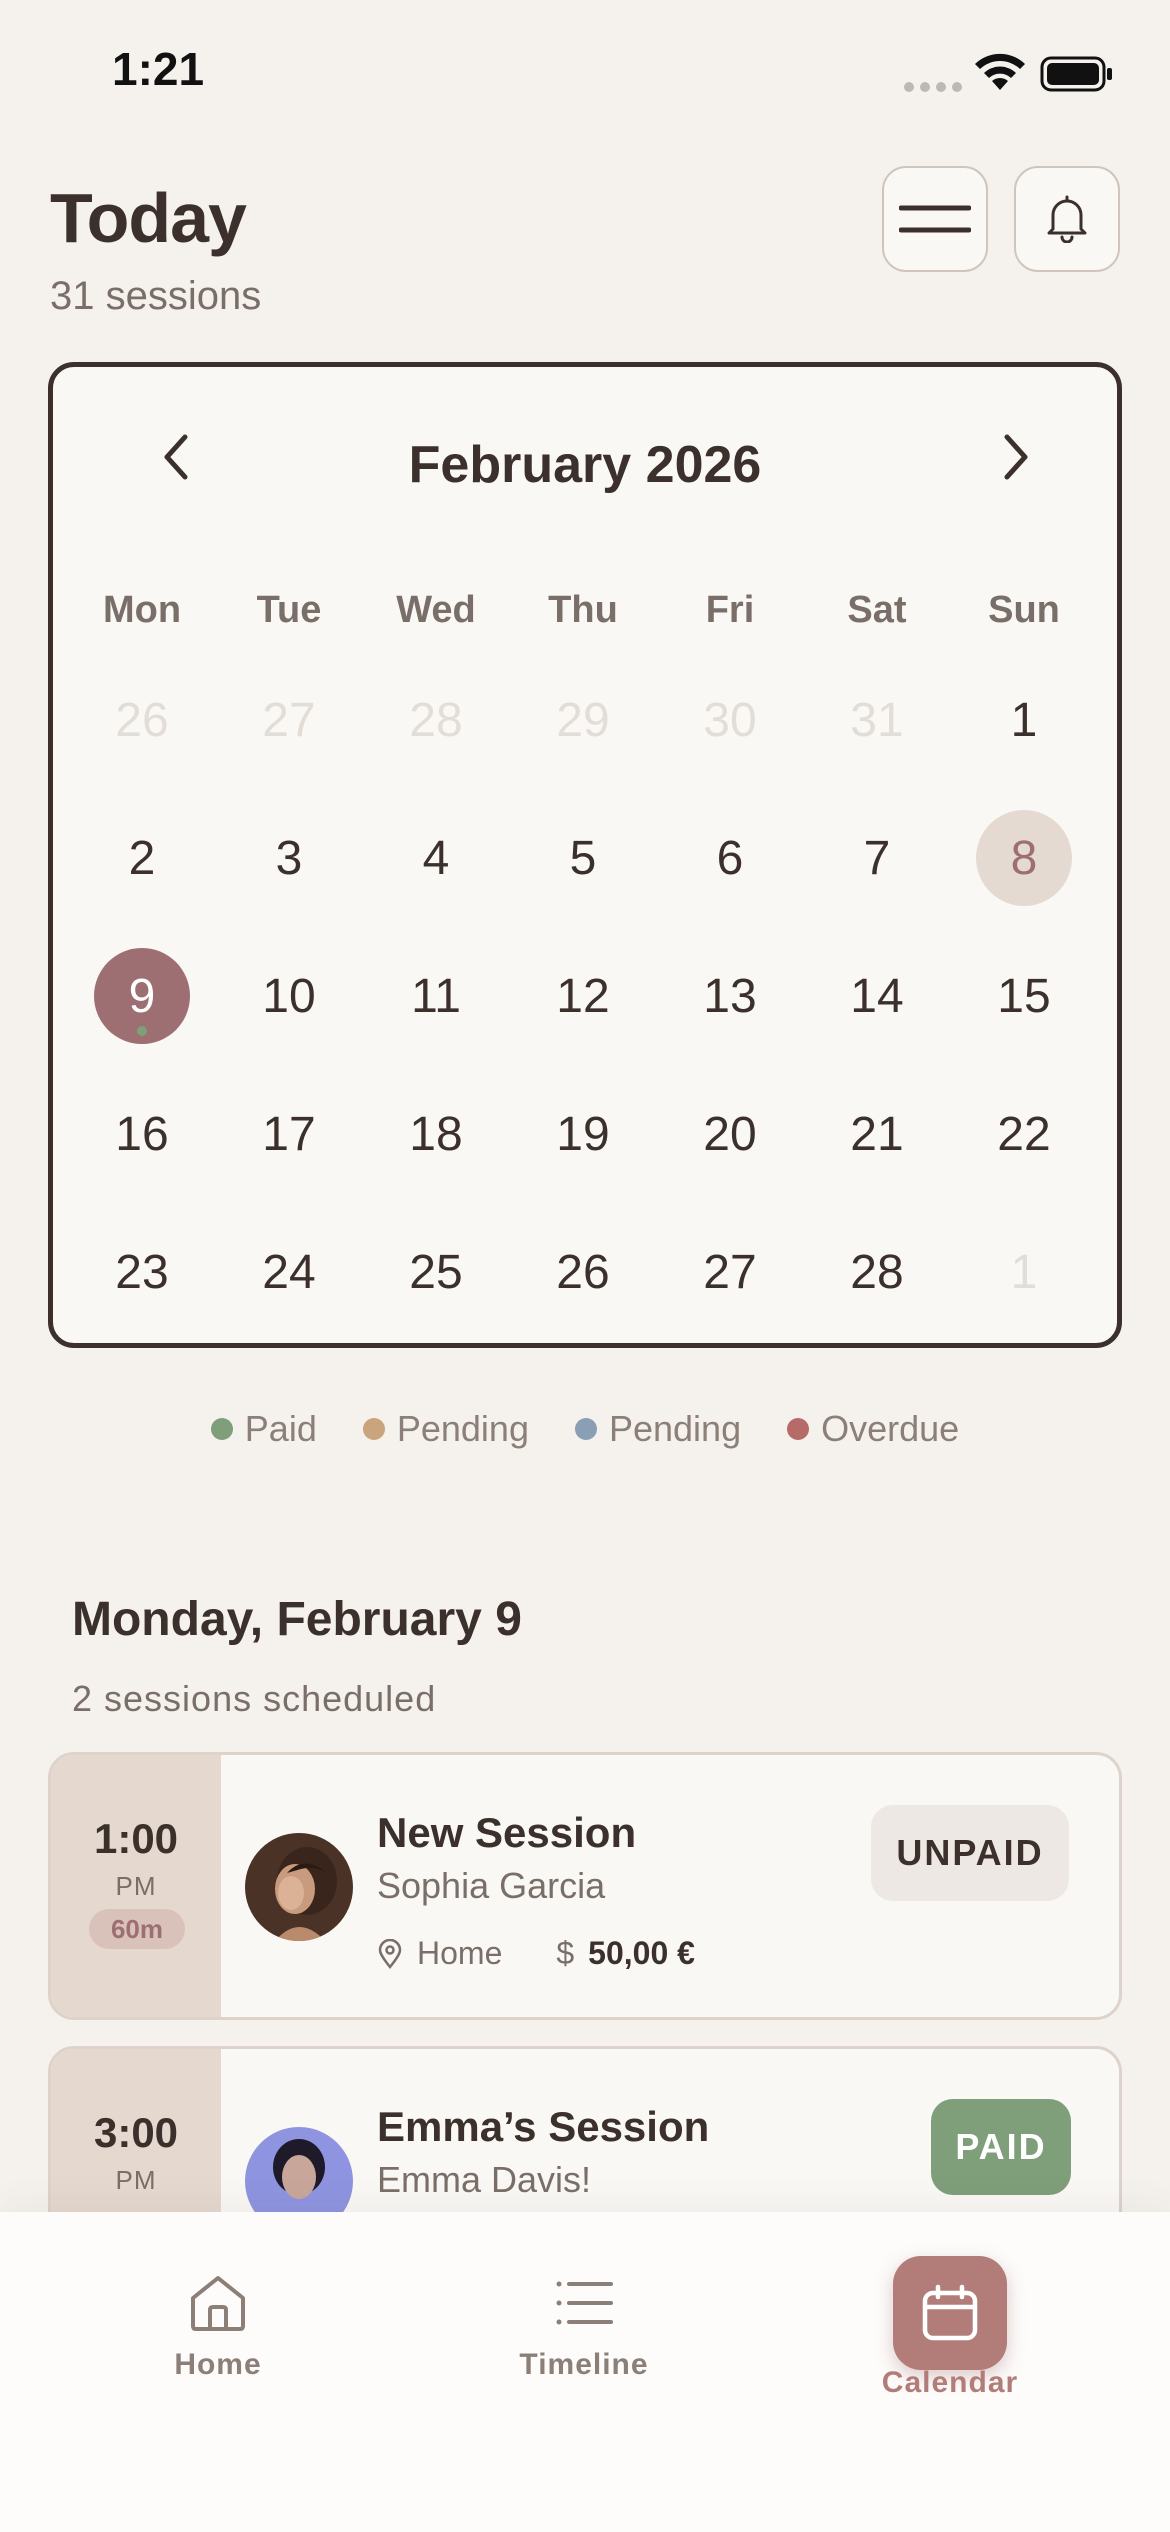 The height and width of the screenshot is (2532, 1170). I want to click on selected-day-title: Monday, February 9, so click(297, 1619).